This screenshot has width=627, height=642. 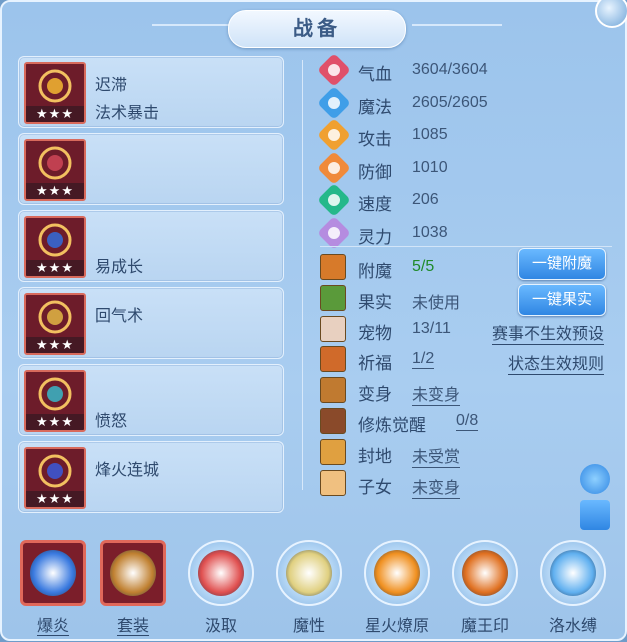 I want to click on stat-row: 防御 1010, so click(x=466, y=167).